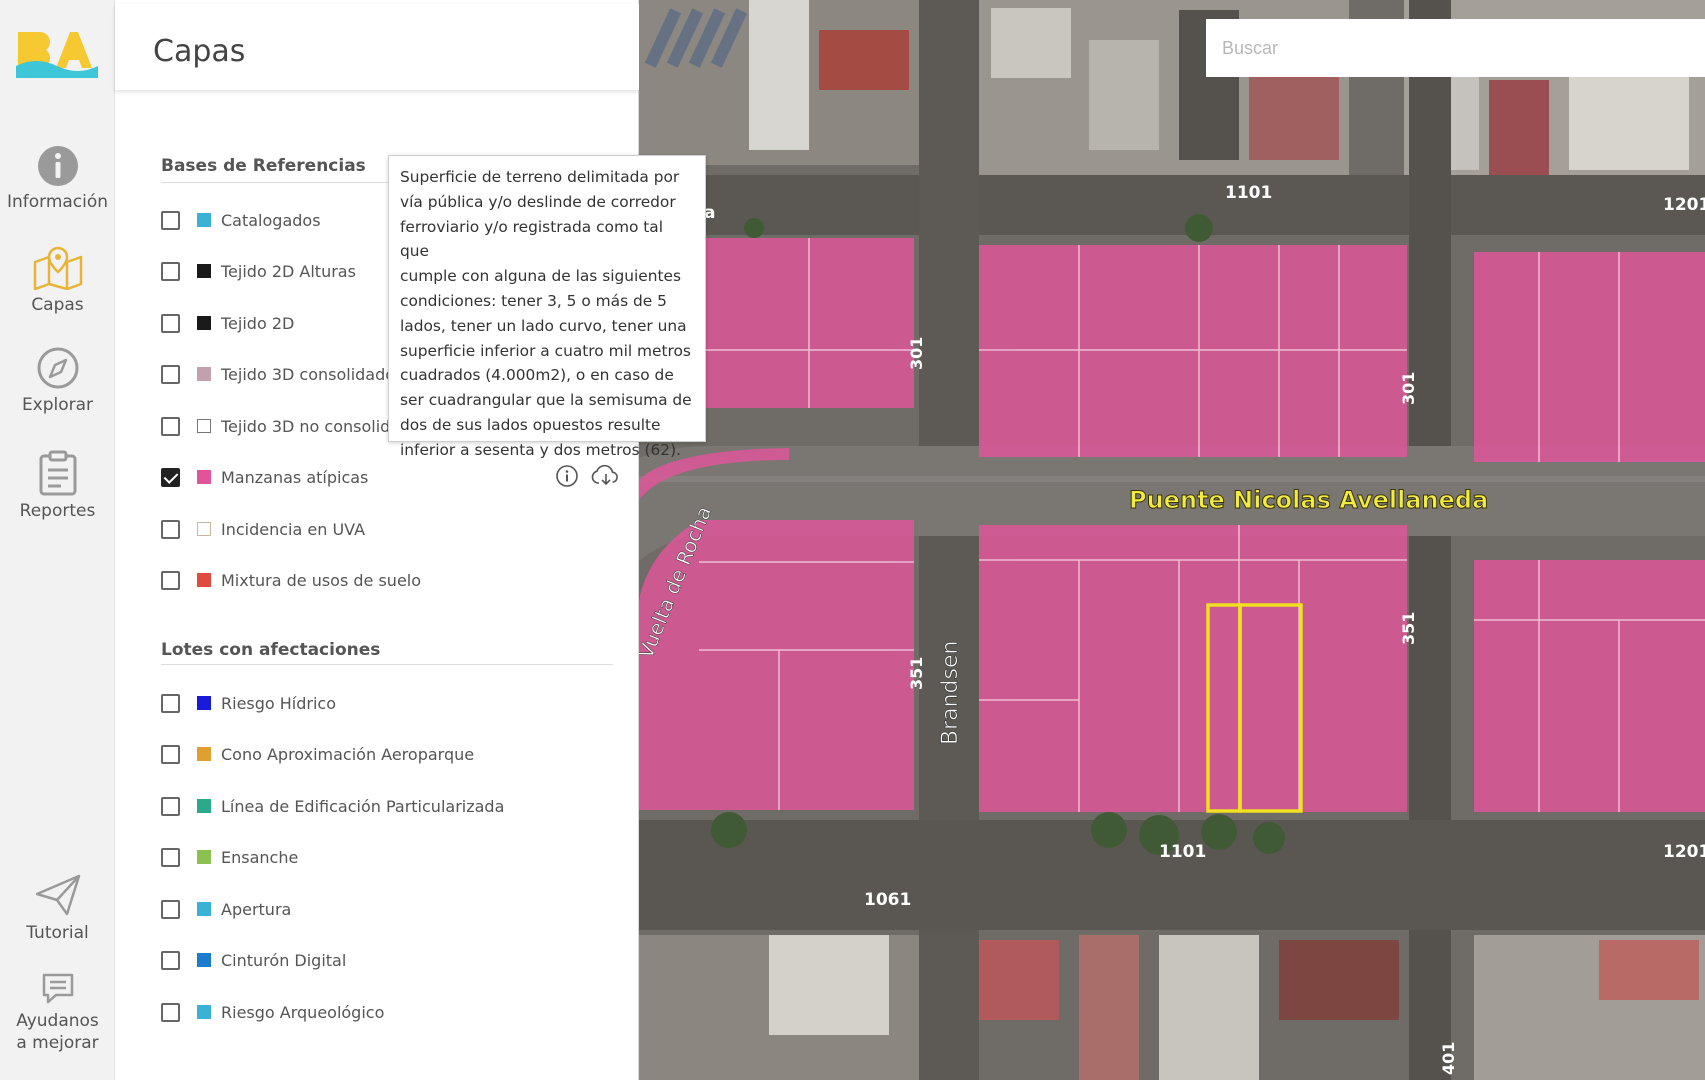  What do you see at coordinates (533, 300) in the screenshot?
I see `tooltip-line: condiciones: tener 3, 5 o más de 5` at bounding box center [533, 300].